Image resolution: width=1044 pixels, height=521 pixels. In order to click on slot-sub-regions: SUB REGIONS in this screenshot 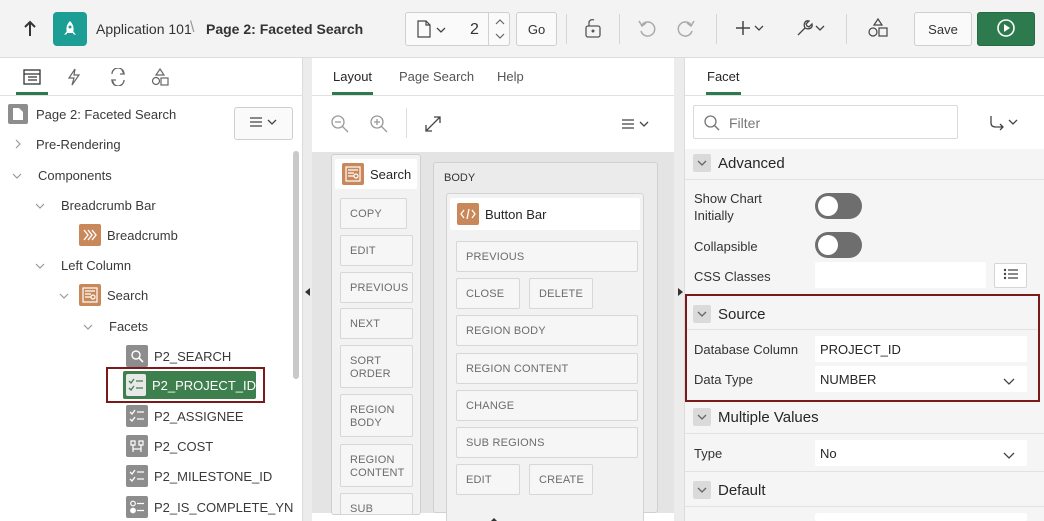, I will do `click(547, 442)`.